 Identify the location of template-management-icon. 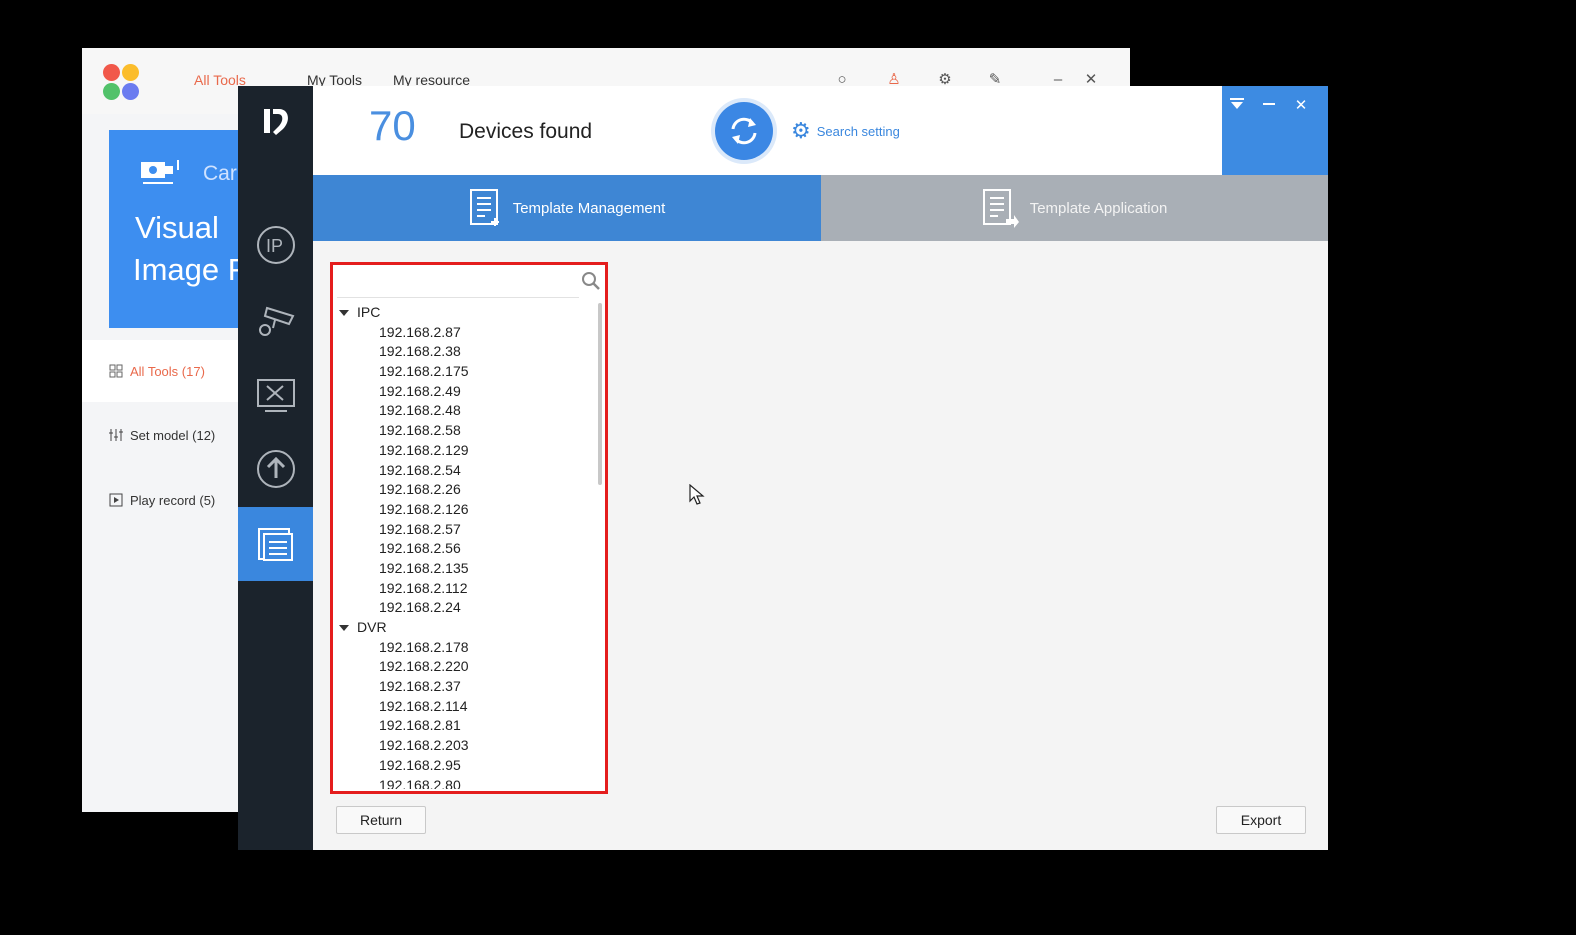
(484, 207).